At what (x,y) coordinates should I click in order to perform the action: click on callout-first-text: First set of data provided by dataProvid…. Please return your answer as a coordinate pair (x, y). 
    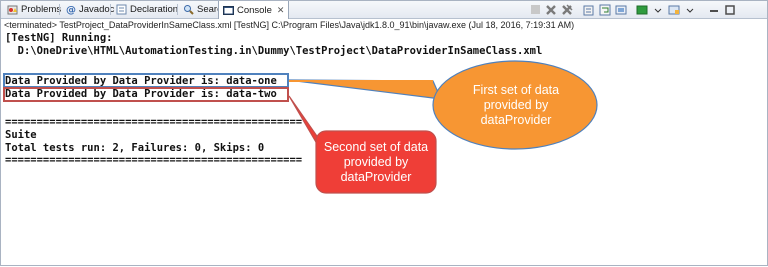
    Looking at the image, I should click on (516, 104).